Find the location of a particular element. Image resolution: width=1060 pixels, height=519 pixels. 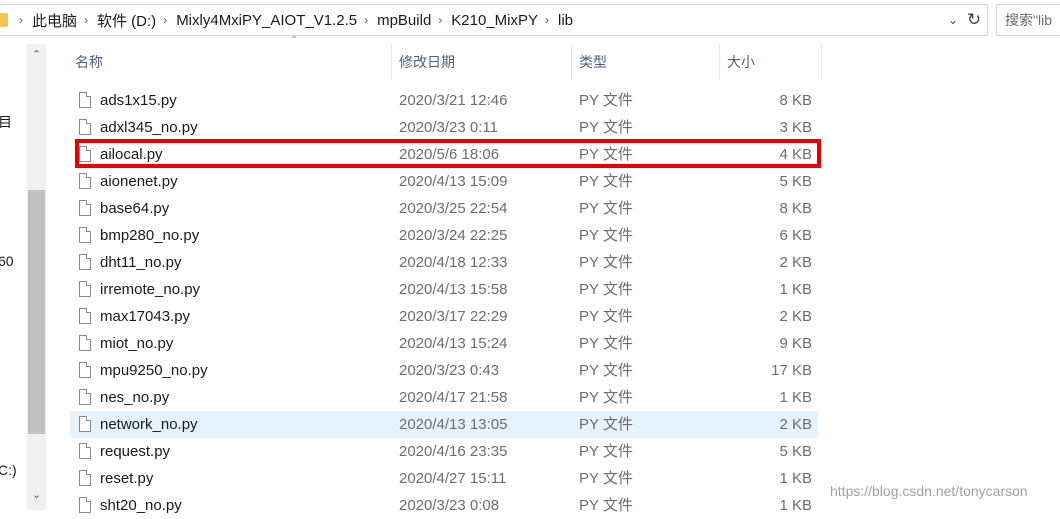

file-date: 2020/3/24 22:25 is located at coordinates (453, 235).